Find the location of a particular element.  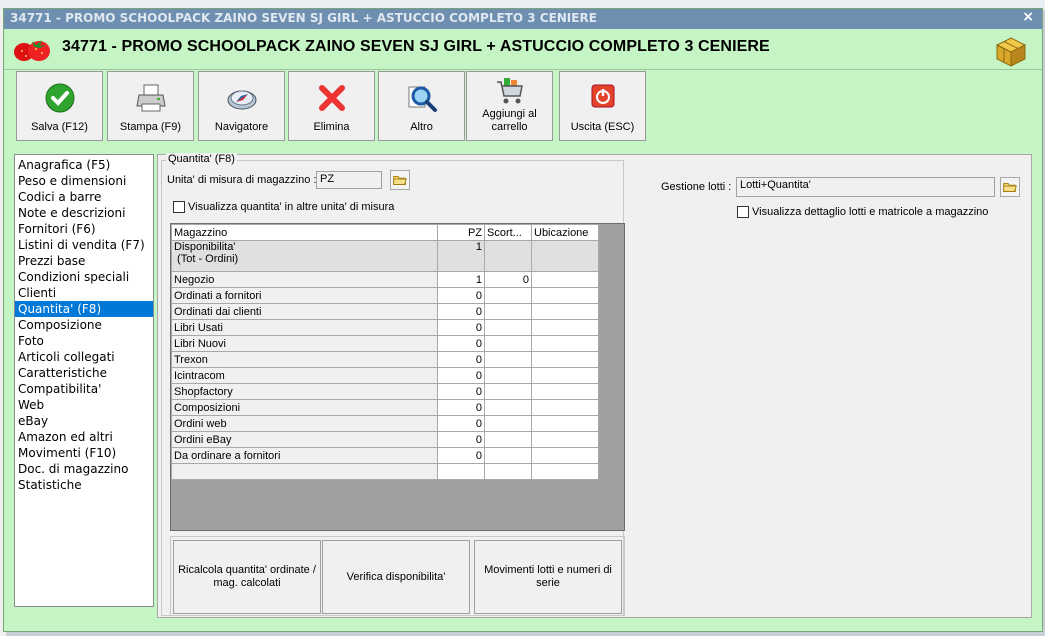

table-row: Ordinati dai clienti 0 is located at coordinates (385, 311).